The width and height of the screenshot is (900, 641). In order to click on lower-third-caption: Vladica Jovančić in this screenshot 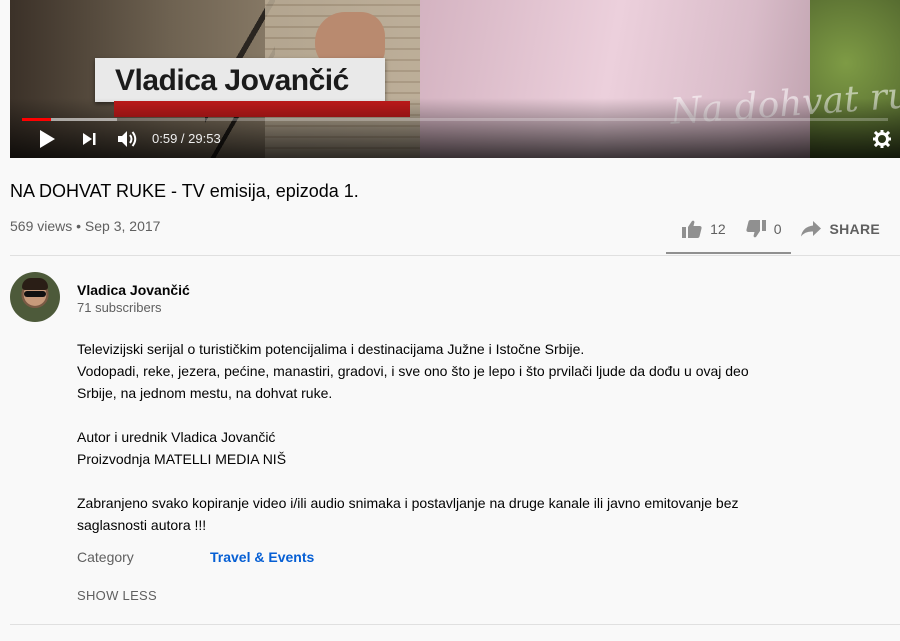, I will do `click(240, 80)`.